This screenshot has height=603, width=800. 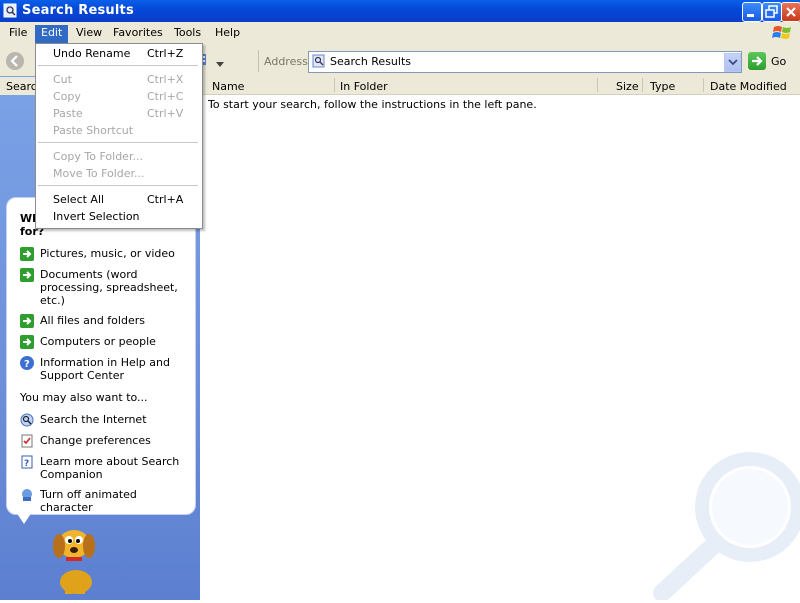 I want to click on menu-view: View, so click(x=89, y=34).